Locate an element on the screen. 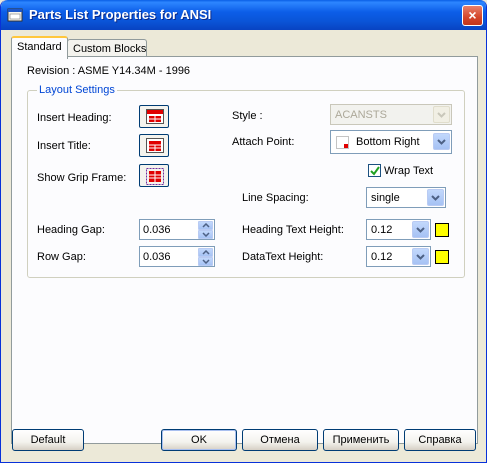 The width and height of the screenshot is (487, 463). attach-point-value: Bottom Right is located at coordinates (388, 142).